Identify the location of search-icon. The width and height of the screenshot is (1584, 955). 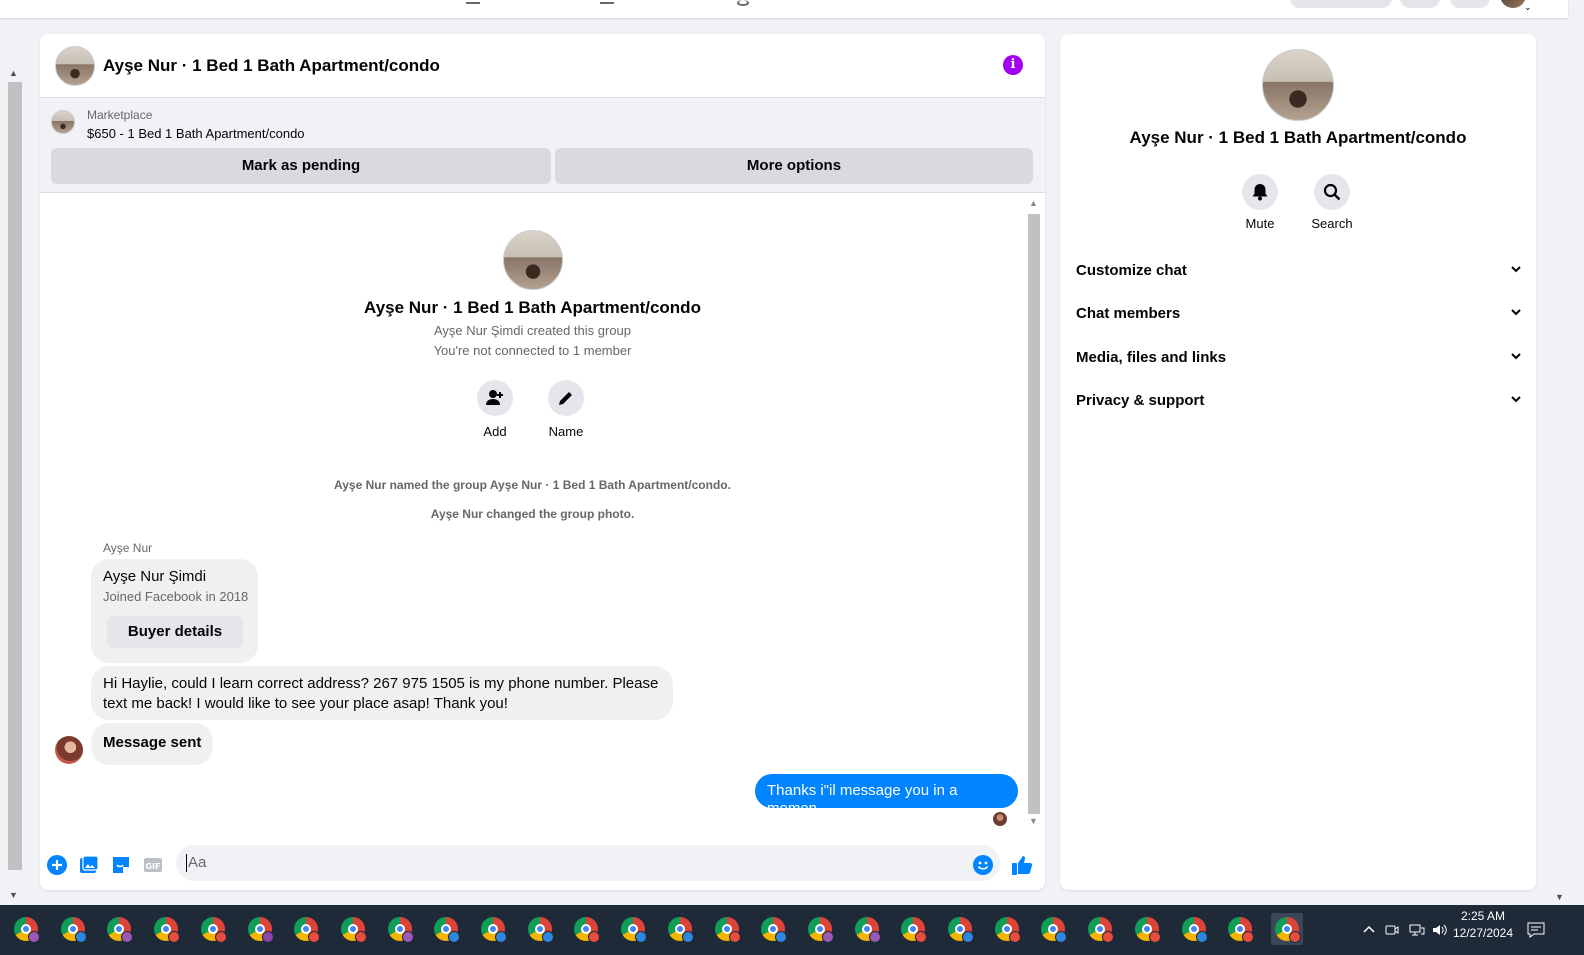
(1332, 192).